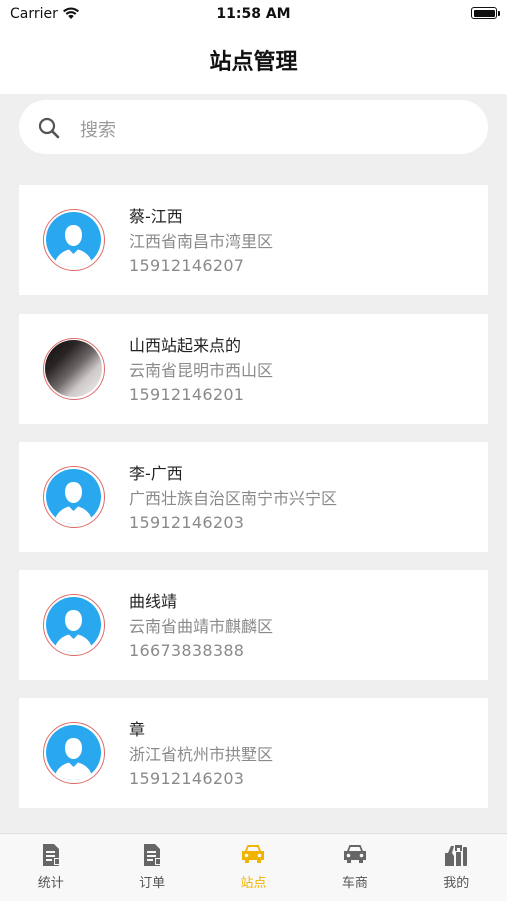 The width and height of the screenshot is (507, 901). I want to click on station-address: 江西省南昌市湾里区, so click(201, 241).